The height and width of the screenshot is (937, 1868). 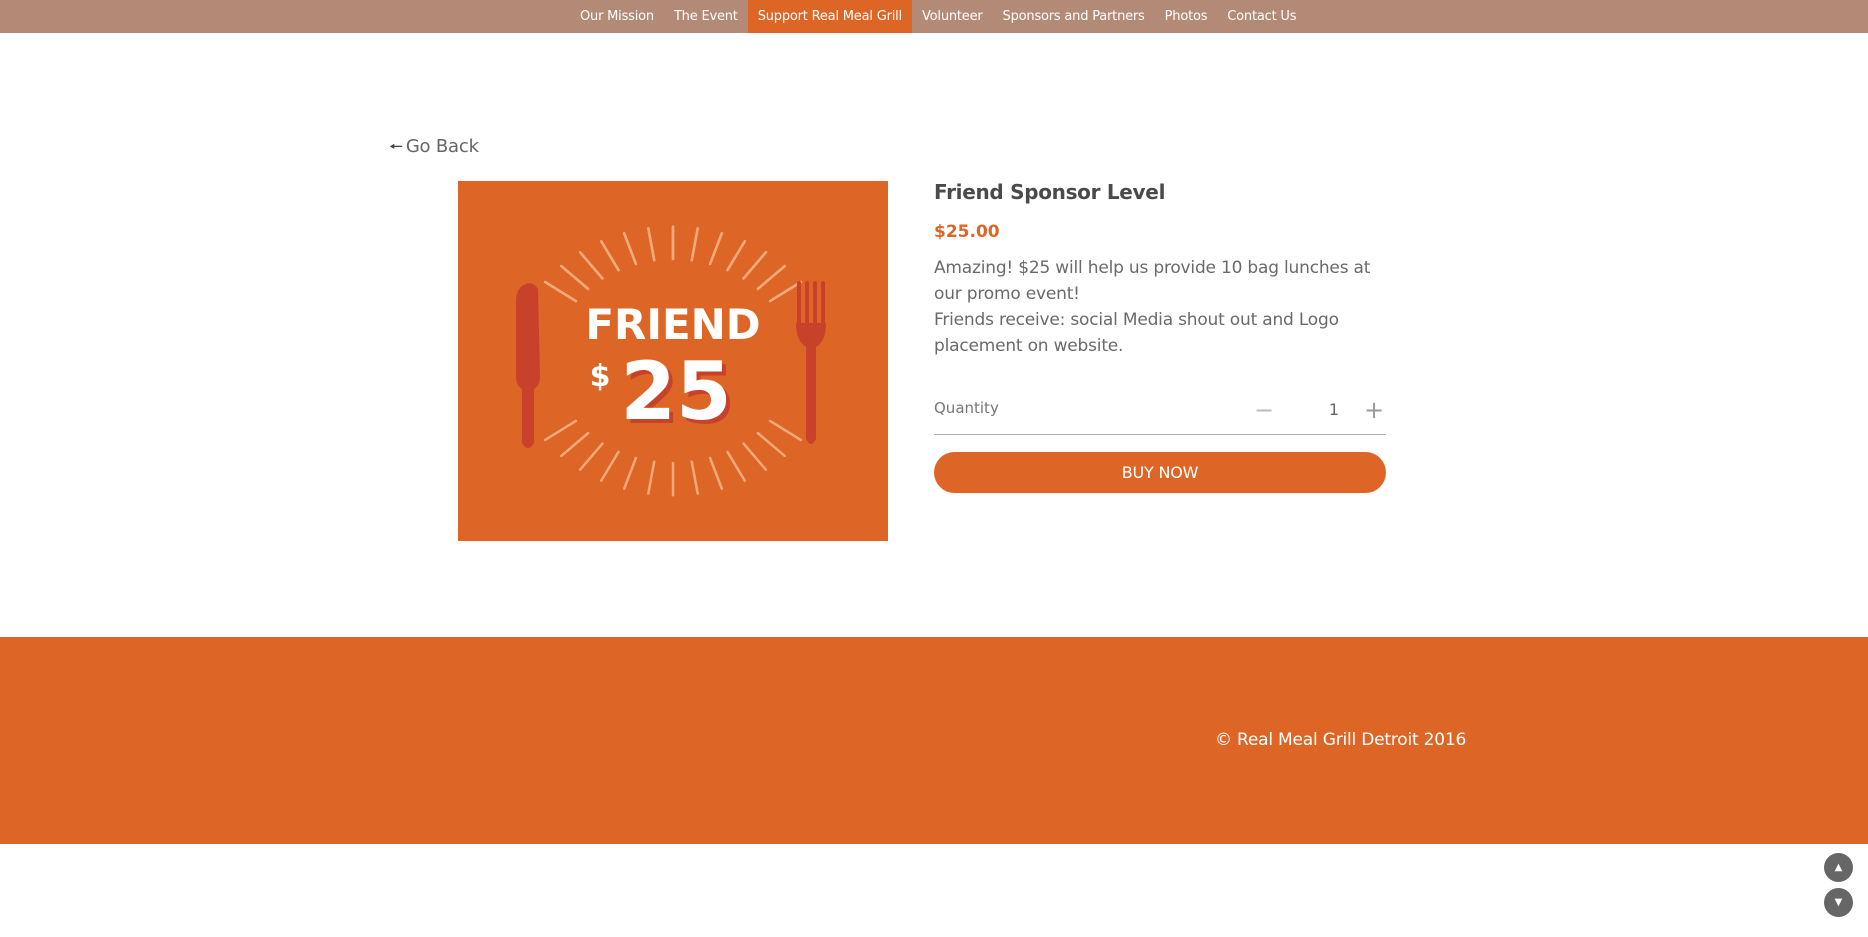 I want to click on friend-sponsor-graphic: FRIEND $ 25 25, so click(x=673, y=361).